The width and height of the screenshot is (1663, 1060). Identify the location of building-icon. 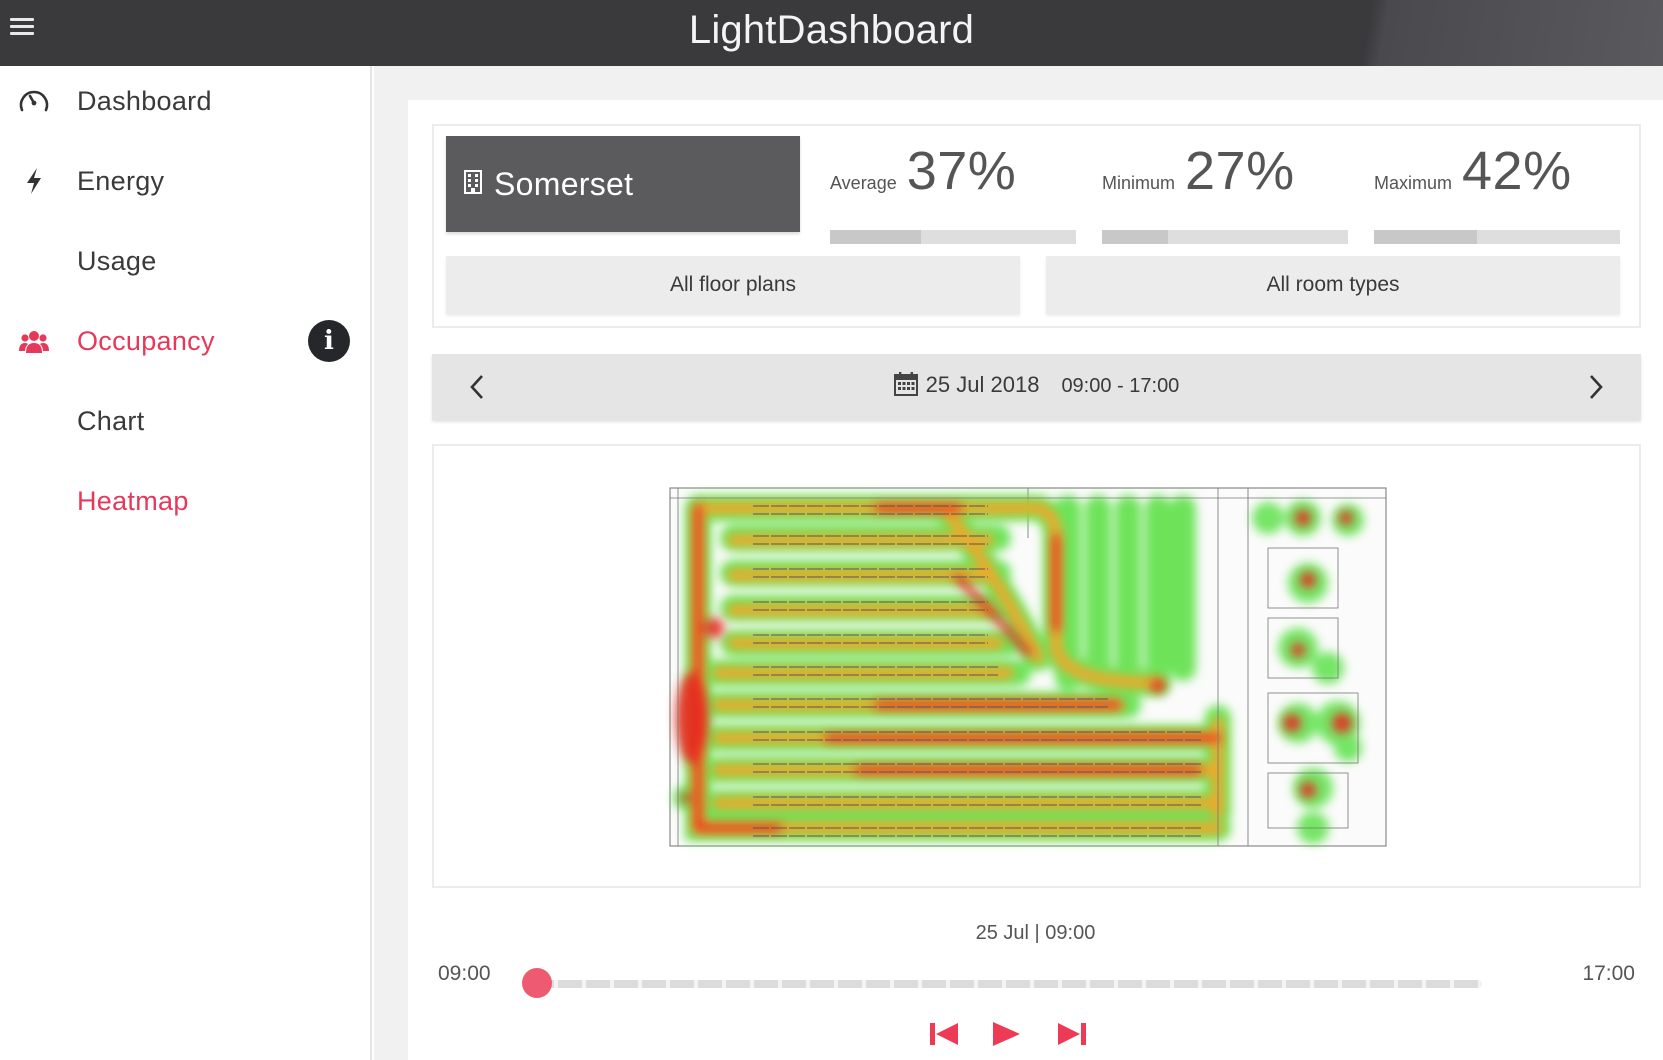
(473, 184).